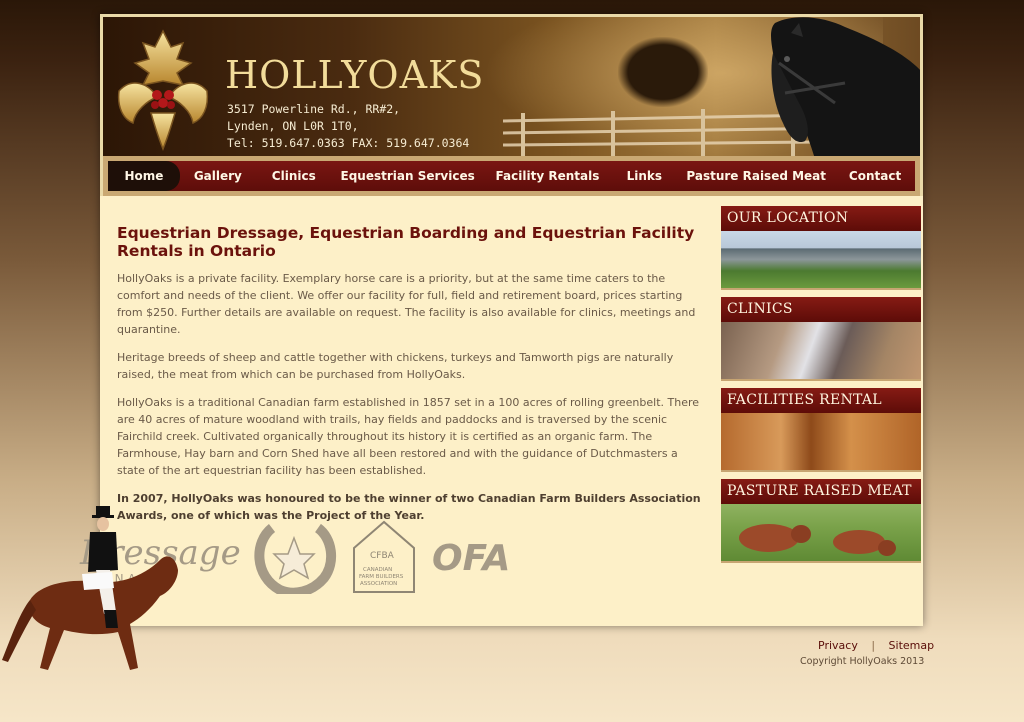 This screenshot has width=1024, height=722. What do you see at coordinates (821, 218) in the screenshot?
I see `sidebar-heading: OUR LOCATION` at bounding box center [821, 218].